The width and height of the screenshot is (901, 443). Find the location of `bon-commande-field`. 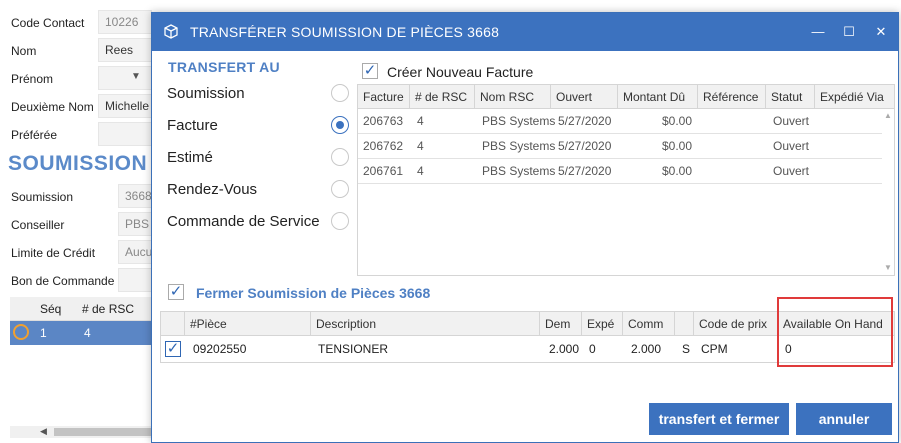

bon-commande-field is located at coordinates (135, 280).